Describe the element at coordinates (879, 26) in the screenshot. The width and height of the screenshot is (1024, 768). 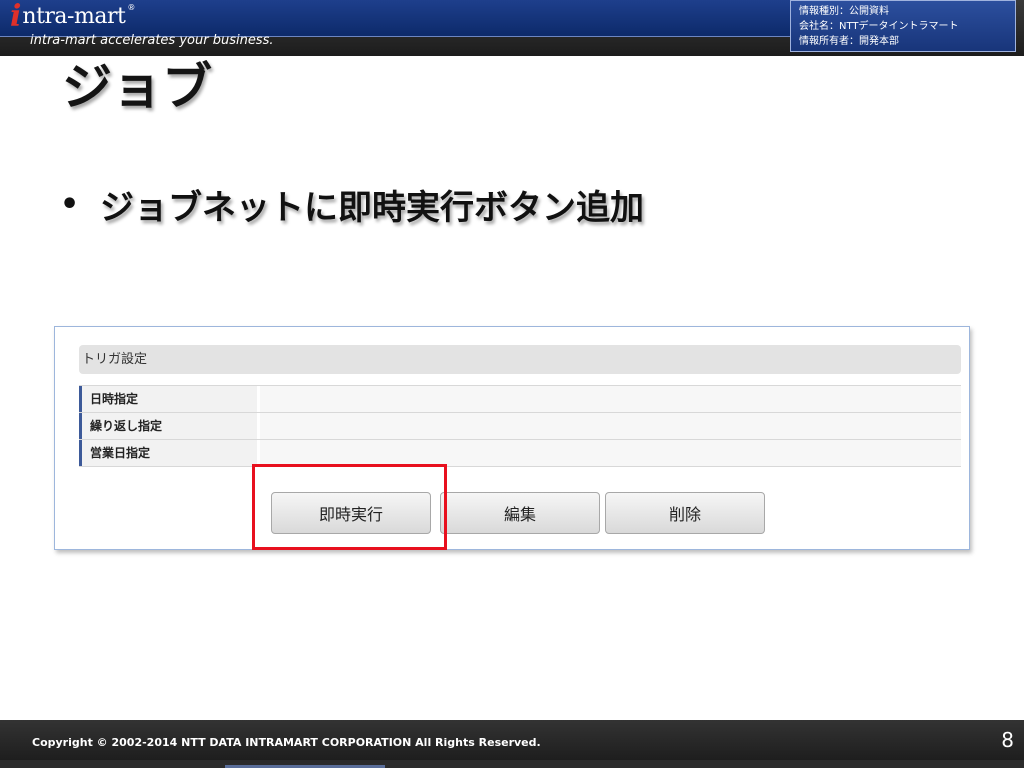
I see `info-line-company: 会社名：NTTデータイントラマート` at that location.